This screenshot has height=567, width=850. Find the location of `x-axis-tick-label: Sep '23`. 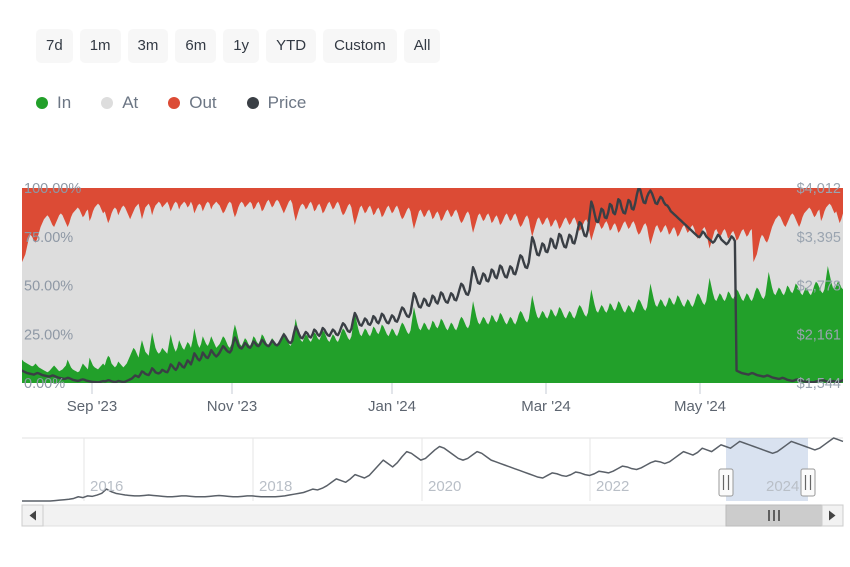

x-axis-tick-label: Sep '23 is located at coordinates (92, 406).